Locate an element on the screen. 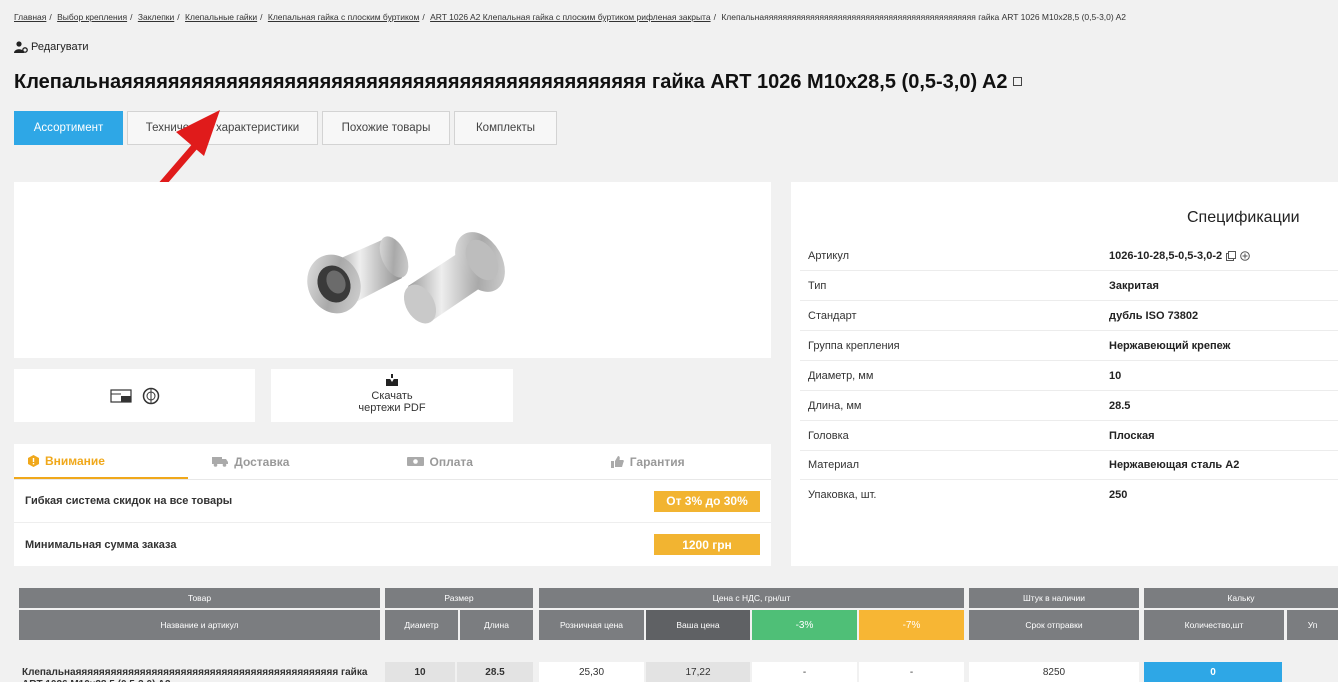 This screenshot has width=1338, height=682. spec-value: 10 is located at coordinates (1115, 375).